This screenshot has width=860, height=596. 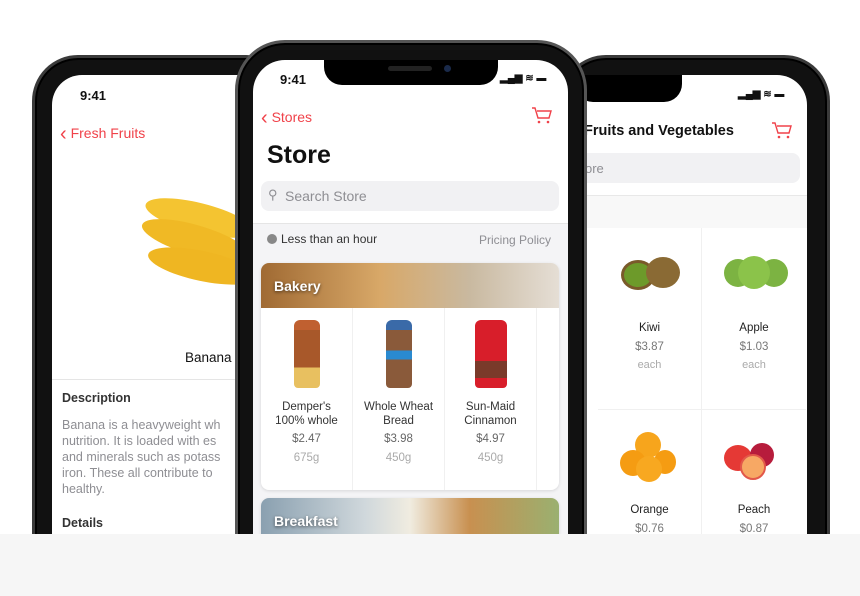 I want to click on back-button: ‹ Stores, so click(x=286, y=118).